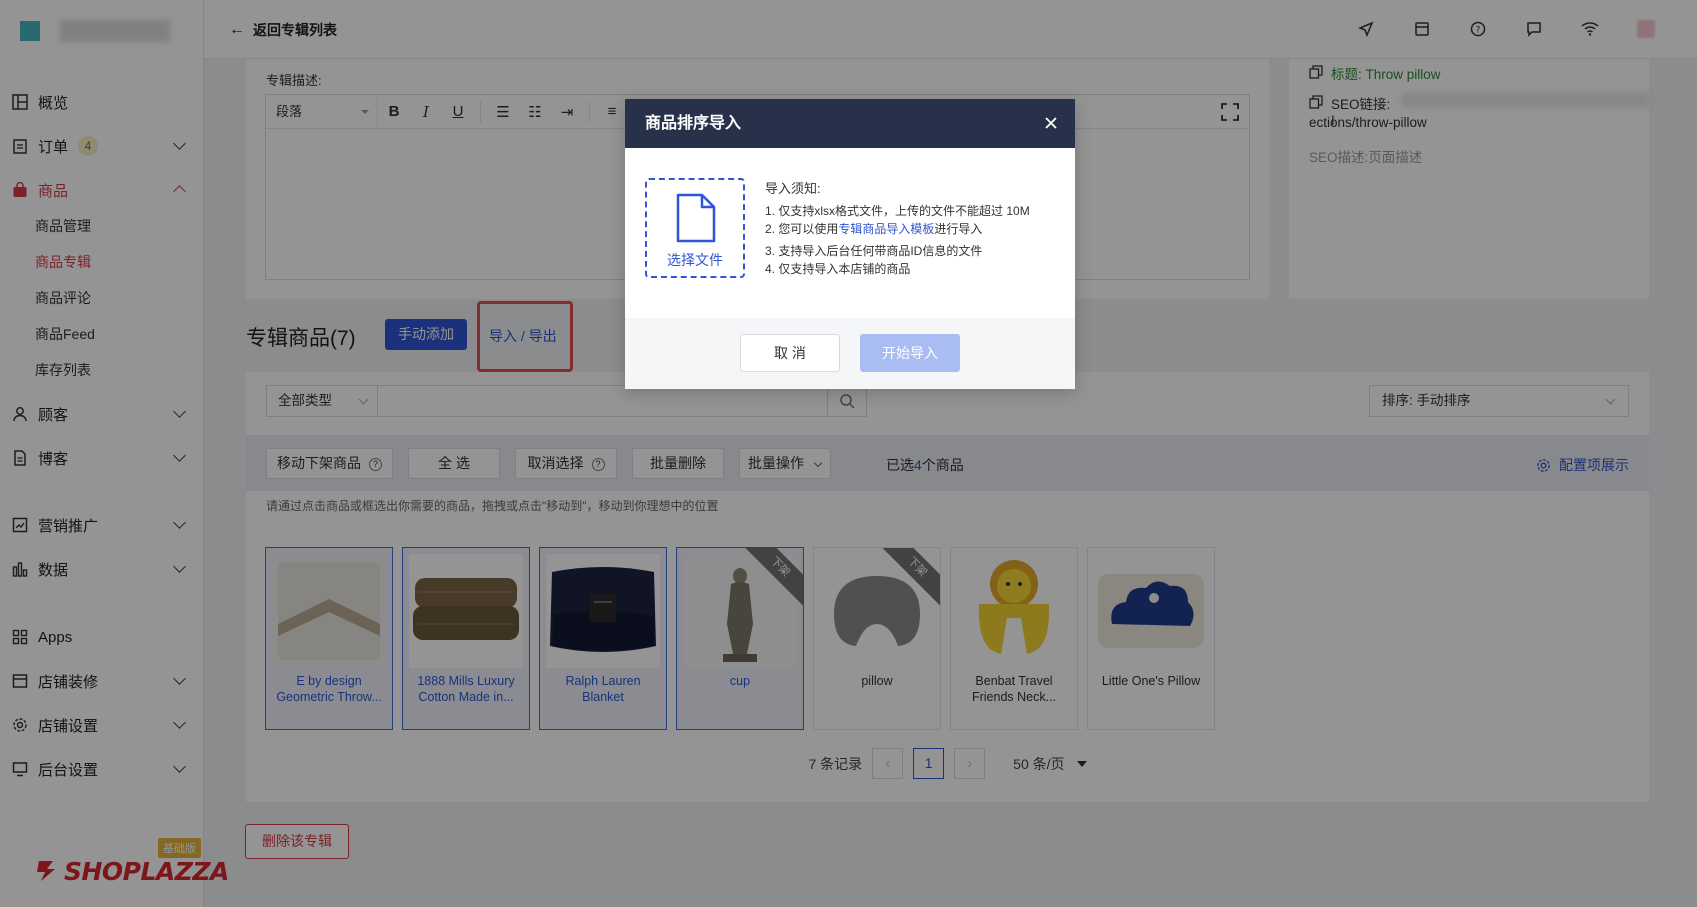 The height and width of the screenshot is (907, 1697). Describe the element at coordinates (850, 353) in the screenshot. I see `modal-footer: 取 消 开始导入` at that location.